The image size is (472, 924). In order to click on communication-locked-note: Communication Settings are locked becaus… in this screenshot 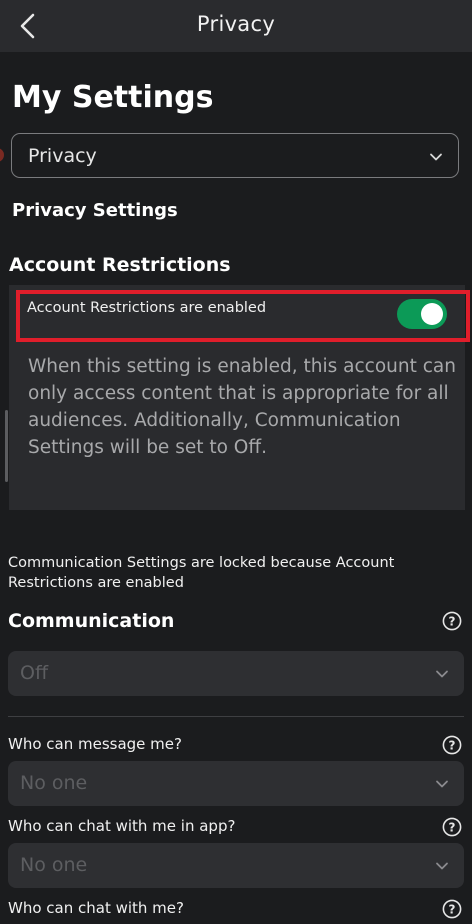, I will do `click(201, 573)`.